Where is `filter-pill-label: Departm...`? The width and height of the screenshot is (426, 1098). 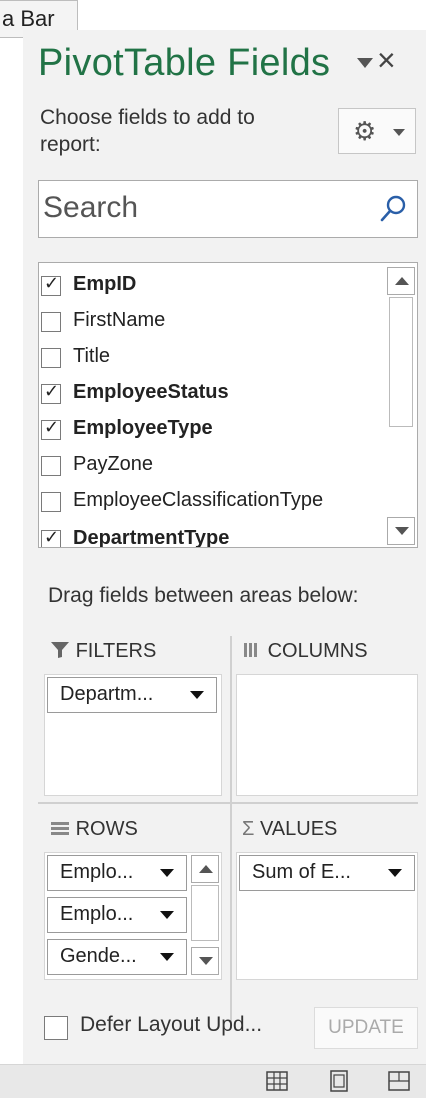
filter-pill-label: Departm... is located at coordinates (107, 694).